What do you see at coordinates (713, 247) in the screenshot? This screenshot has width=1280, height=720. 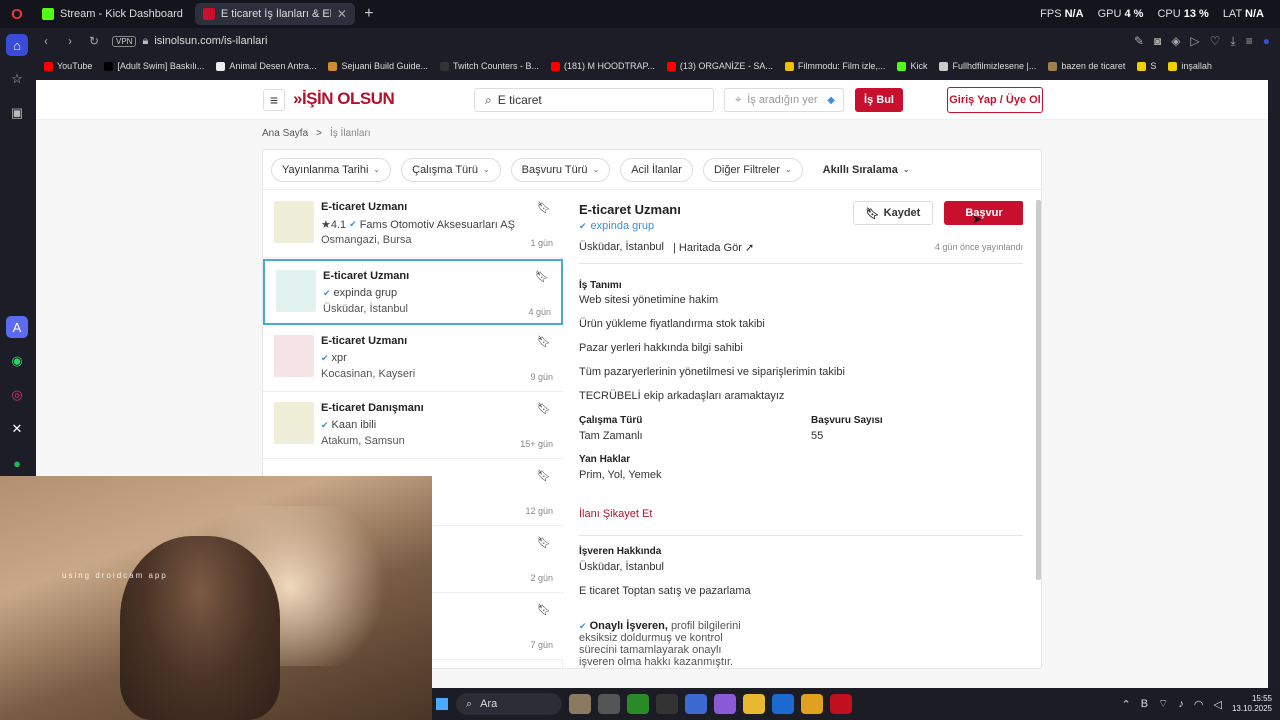 I see `map-link: | Haritada Gör ➚` at bounding box center [713, 247].